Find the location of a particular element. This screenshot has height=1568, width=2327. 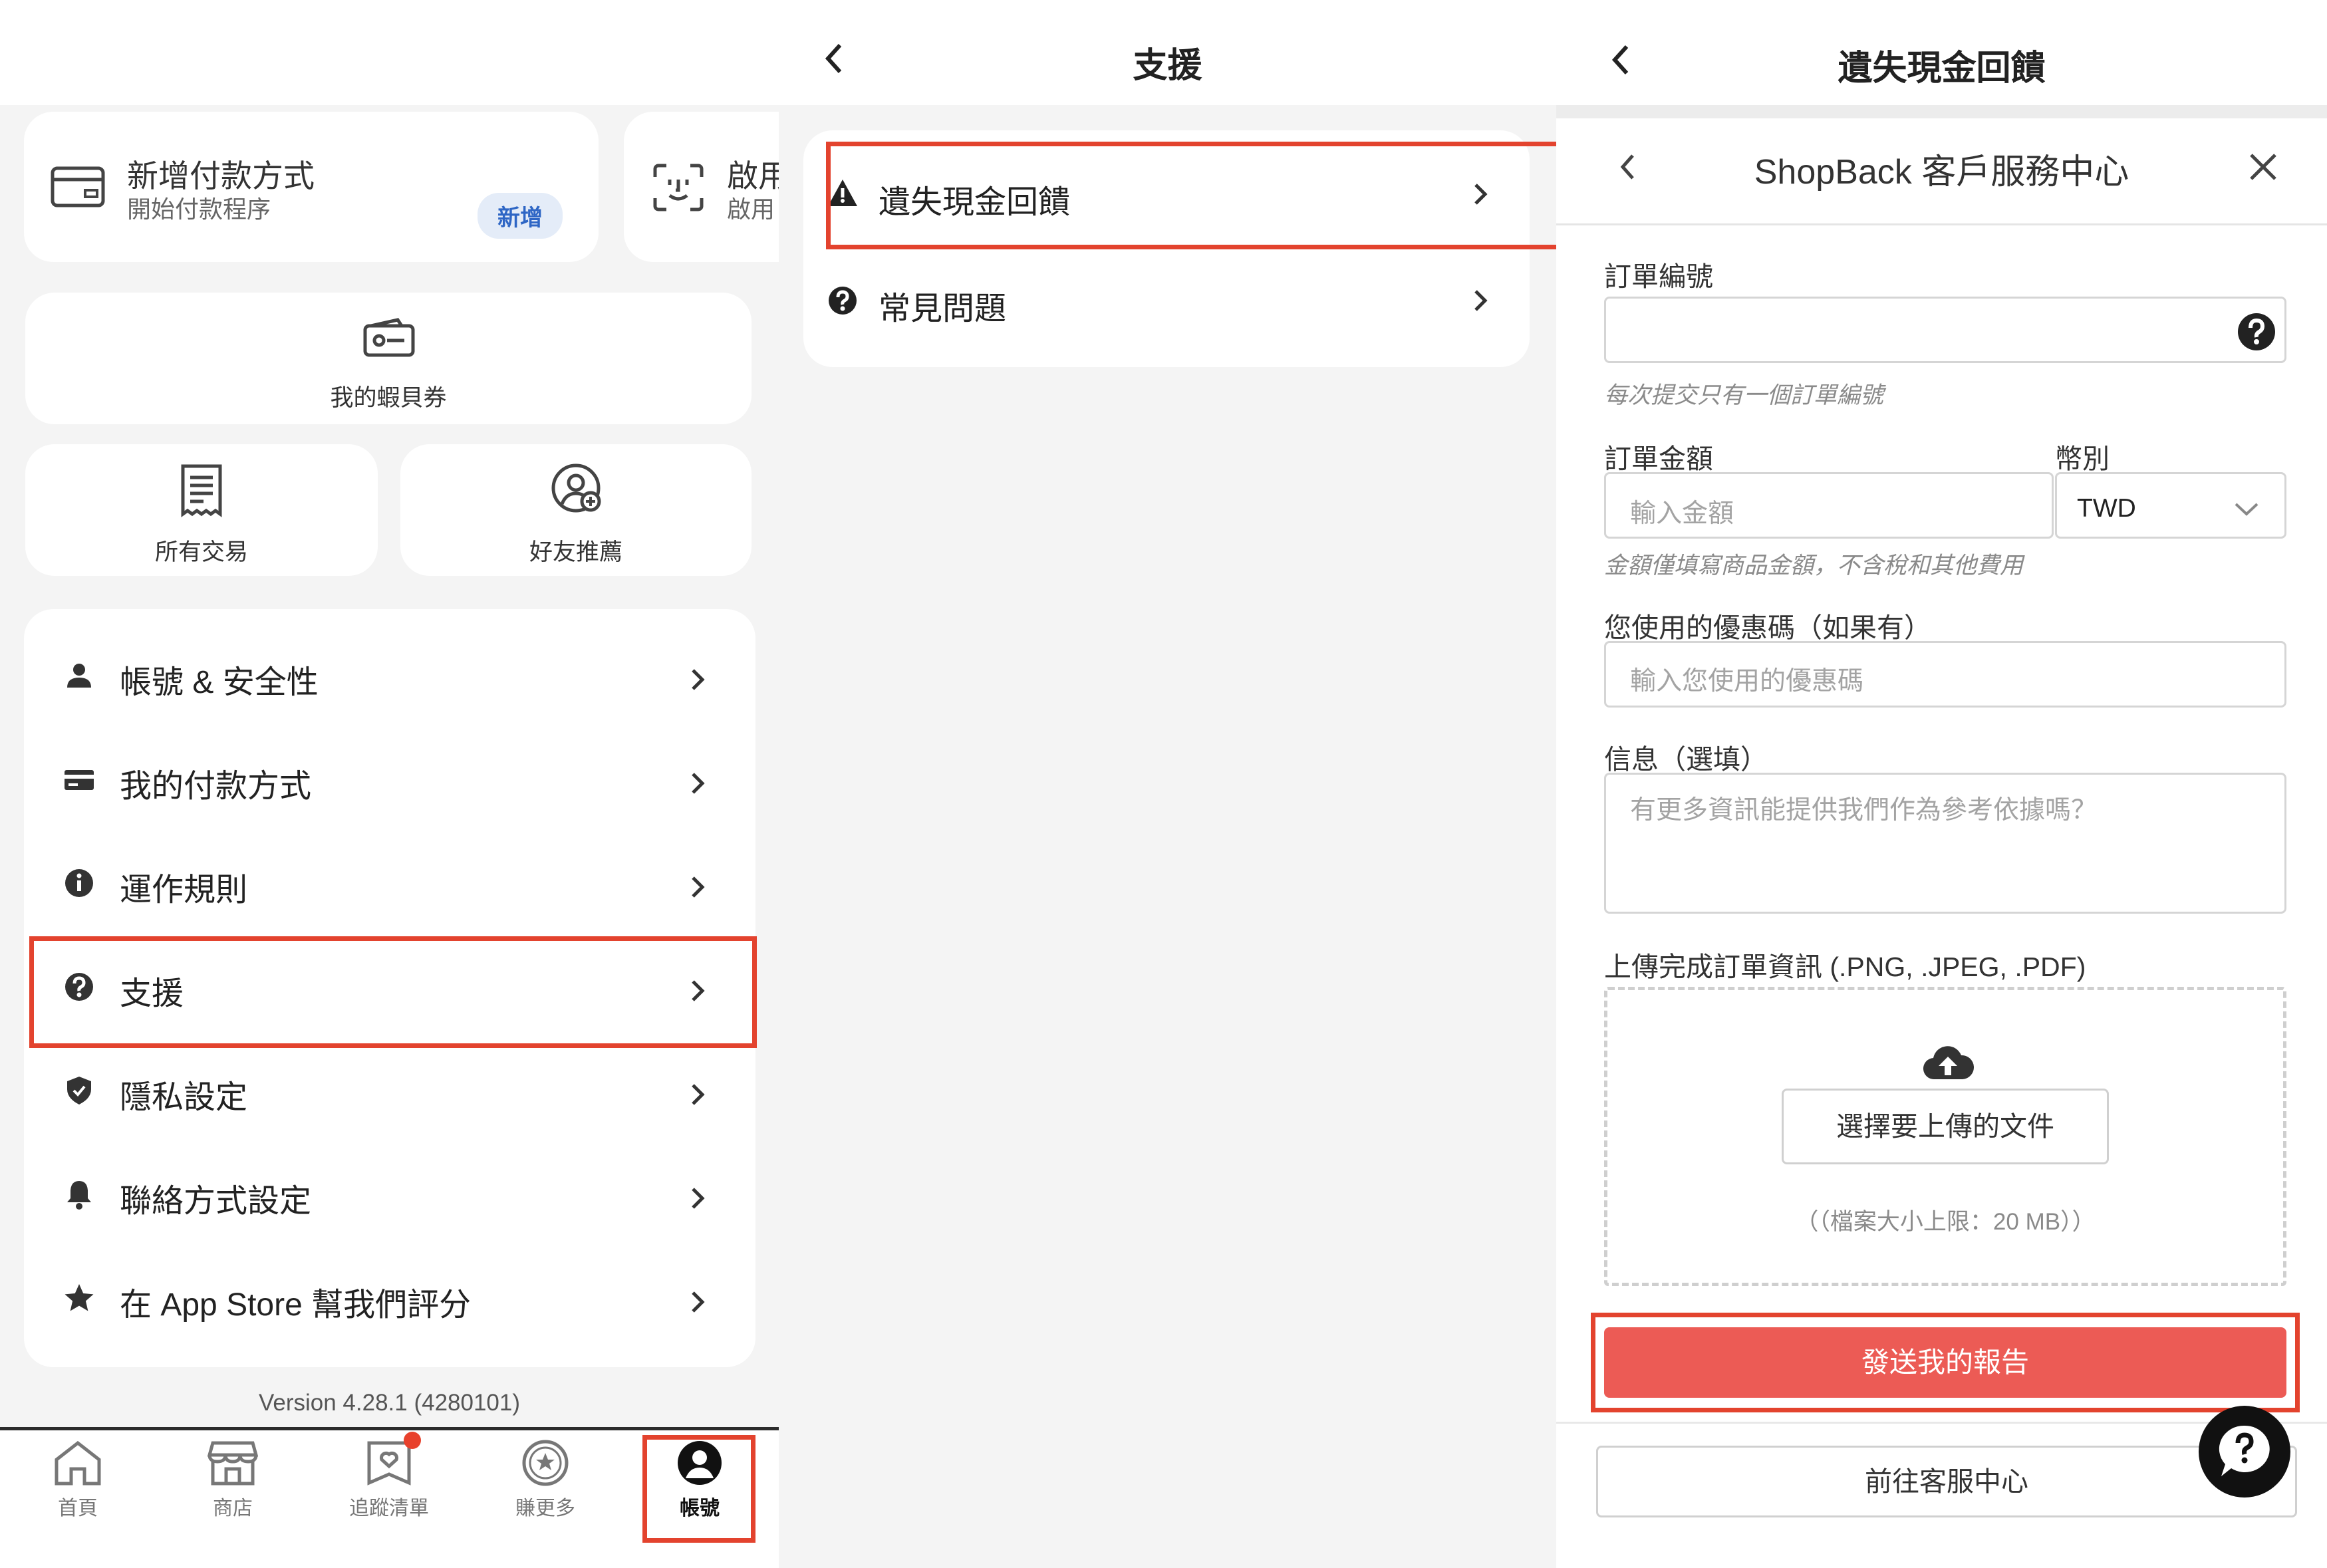

account-tab-highlight-box is located at coordinates (699, 1489).